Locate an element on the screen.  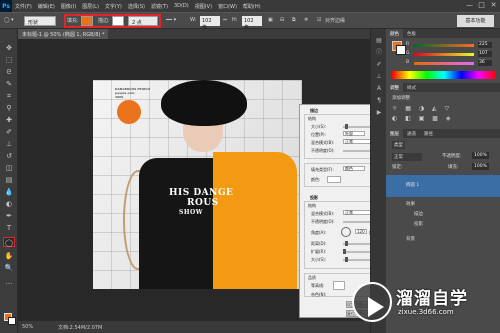
green-slider is located at coordinates (444, 54).